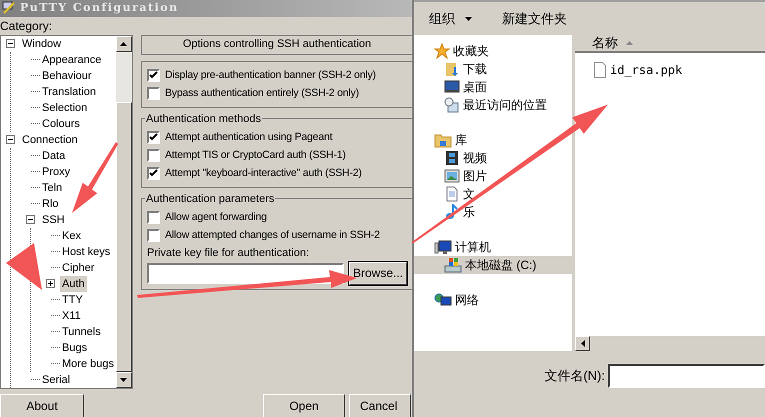 The height and width of the screenshot is (417, 765). Describe the element at coordinates (493, 176) in the screenshot. I see `nav-item: 图片` at that location.